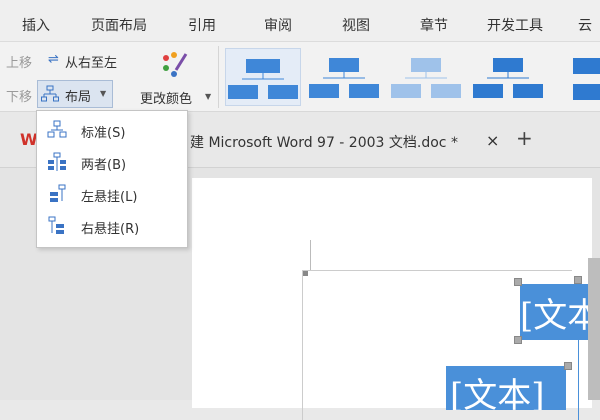 This screenshot has width=600, height=420. Describe the element at coordinates (202, 25) in the screenshot. I see `menu-references: 引用` at that location.